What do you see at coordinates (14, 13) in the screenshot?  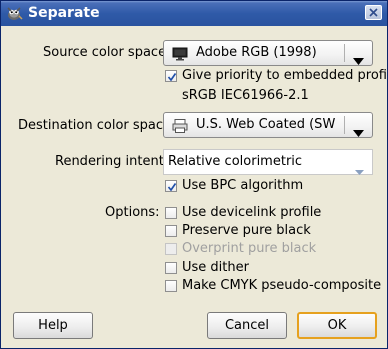 I see `gimp-wilber-icon` at bounding box center [14, 13].